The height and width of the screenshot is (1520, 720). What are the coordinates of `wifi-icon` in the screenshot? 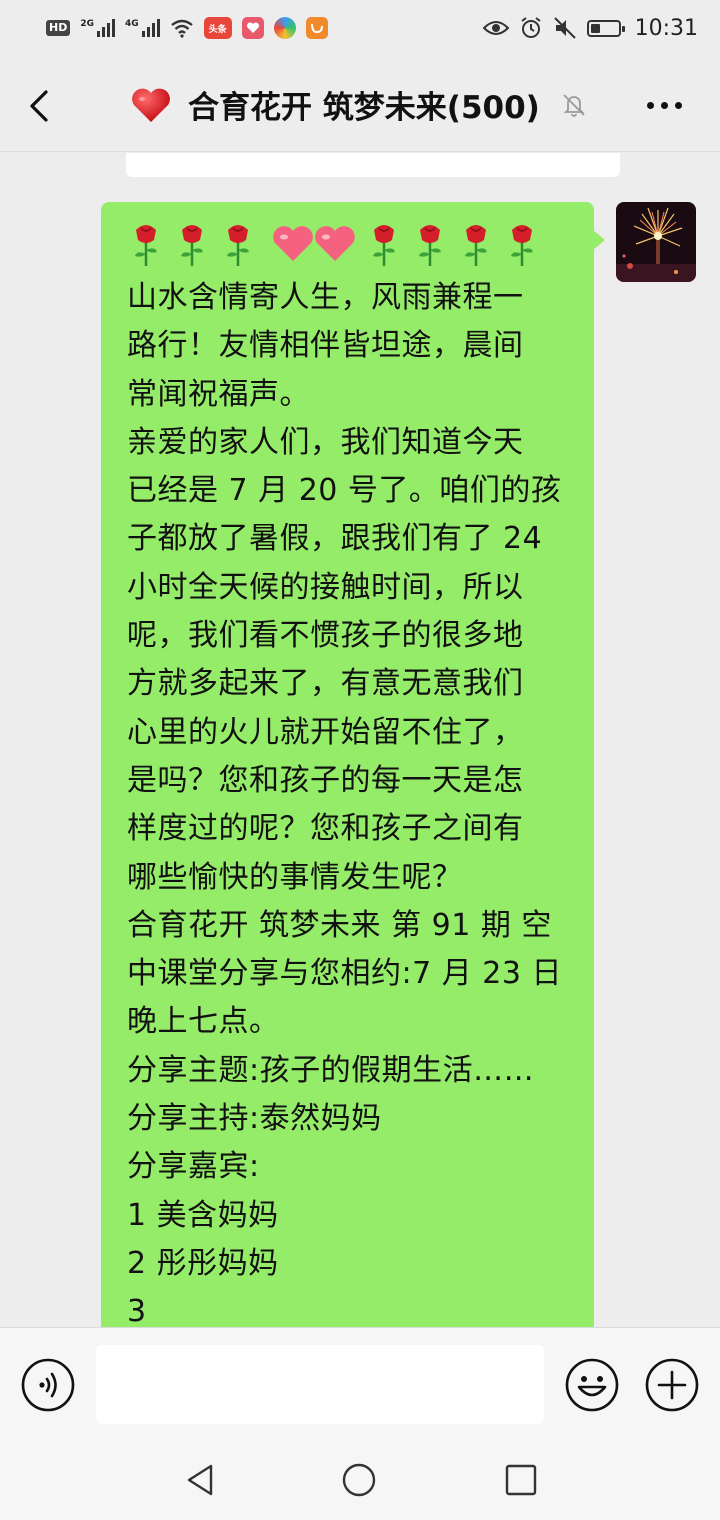 It's located at (181, 28).